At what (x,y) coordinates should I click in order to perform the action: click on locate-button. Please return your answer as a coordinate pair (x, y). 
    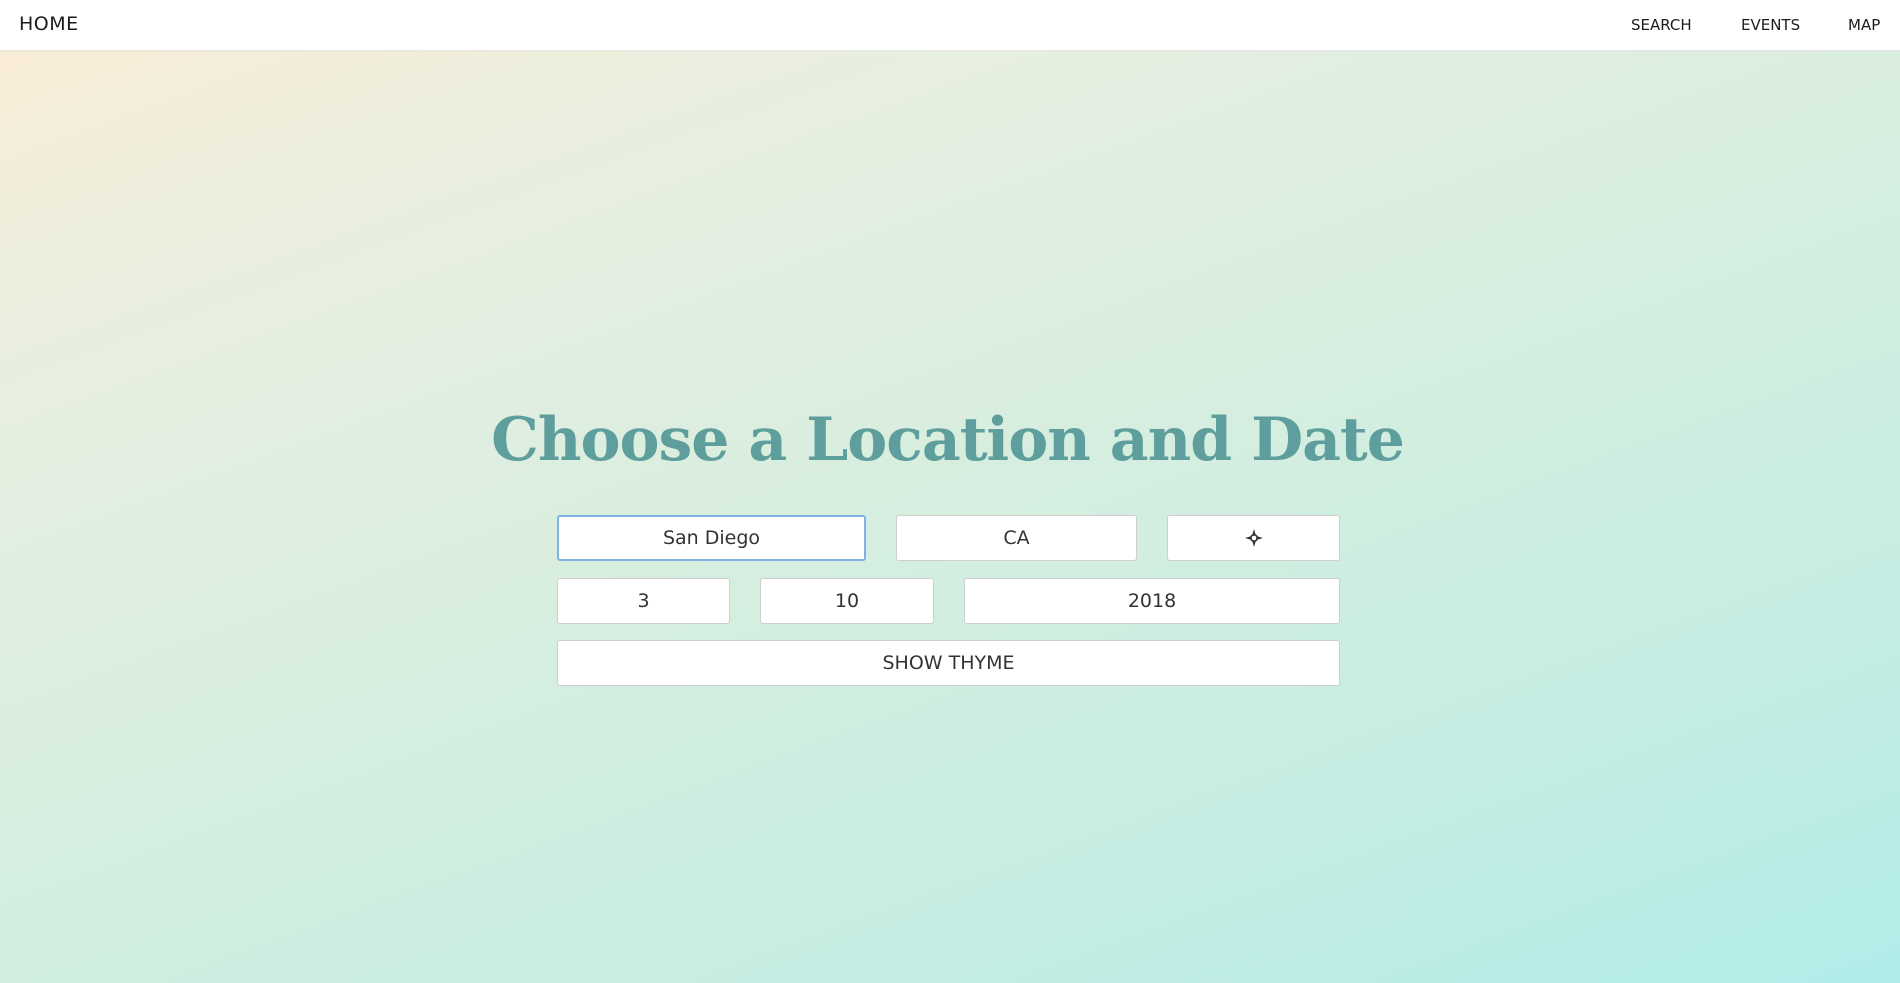
    Looking at the image, I should click on (1253, 538).